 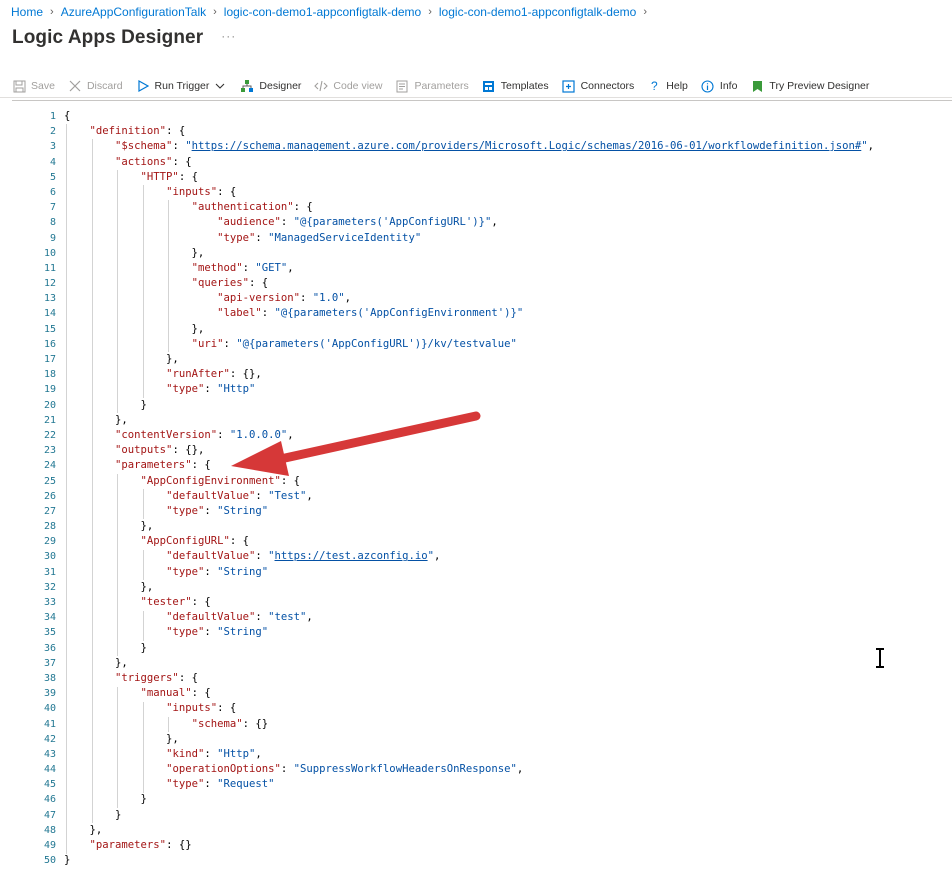 What do you see at coordinates (52, 238) in the screenshot?
I see `line-number: 9` at bounding box center [52, 238].